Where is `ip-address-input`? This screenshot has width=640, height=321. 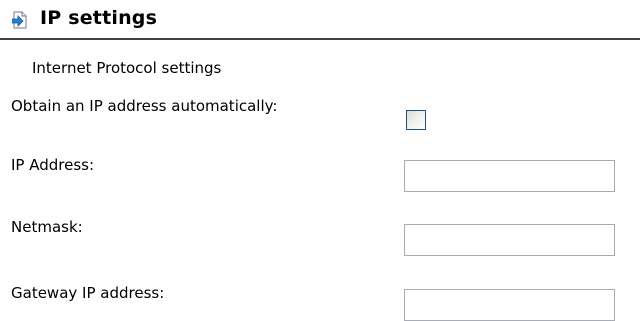
ip-address-input is located at coordinates (509, 176).